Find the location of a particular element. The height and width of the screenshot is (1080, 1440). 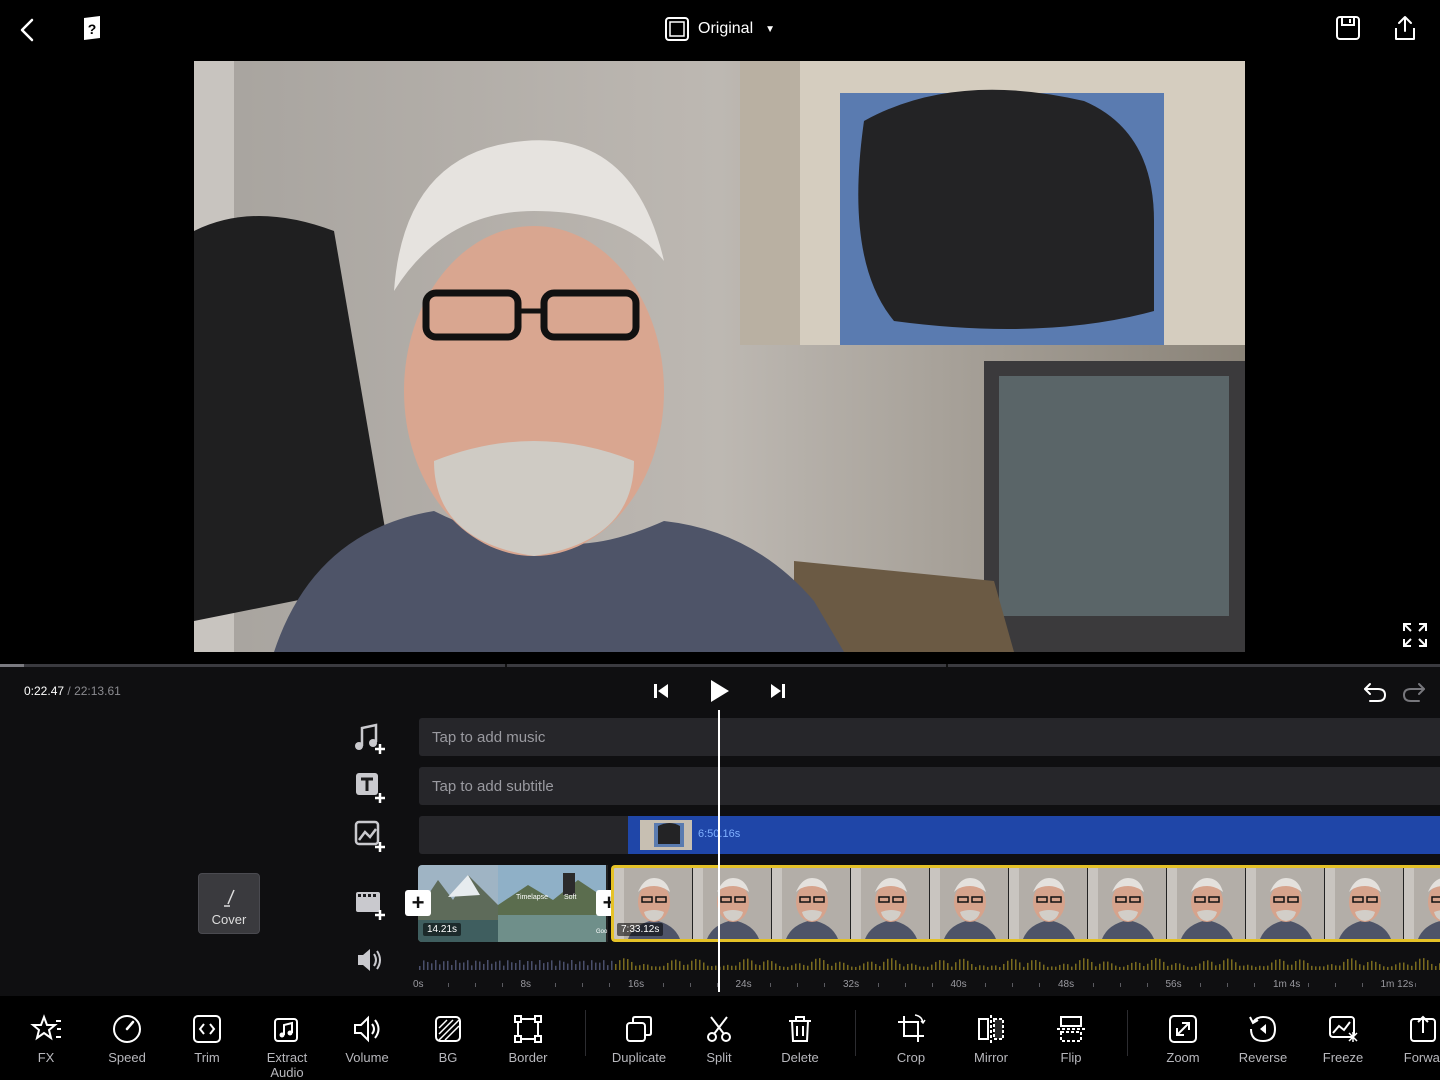

export-button is located at coordinates (1405, 28).